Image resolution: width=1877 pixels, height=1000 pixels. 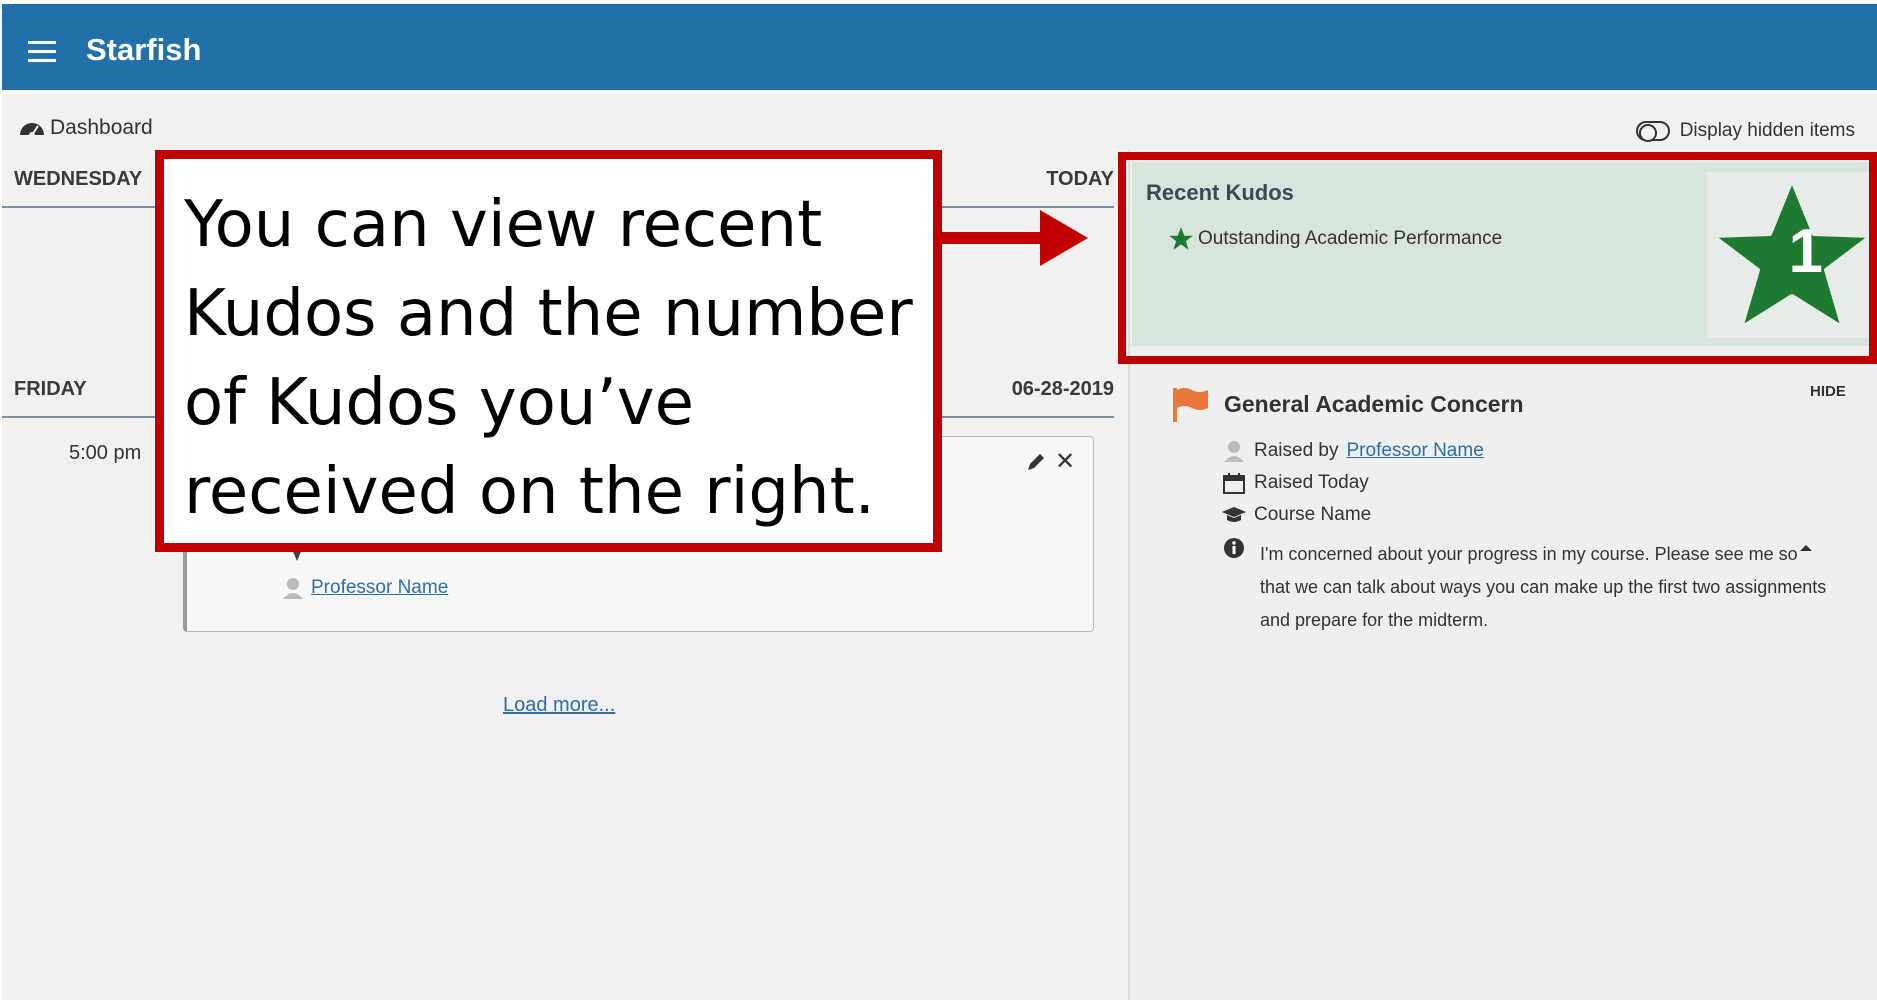 I want to click on day-name: WEDNESDAY, so click(x=78, y=179).